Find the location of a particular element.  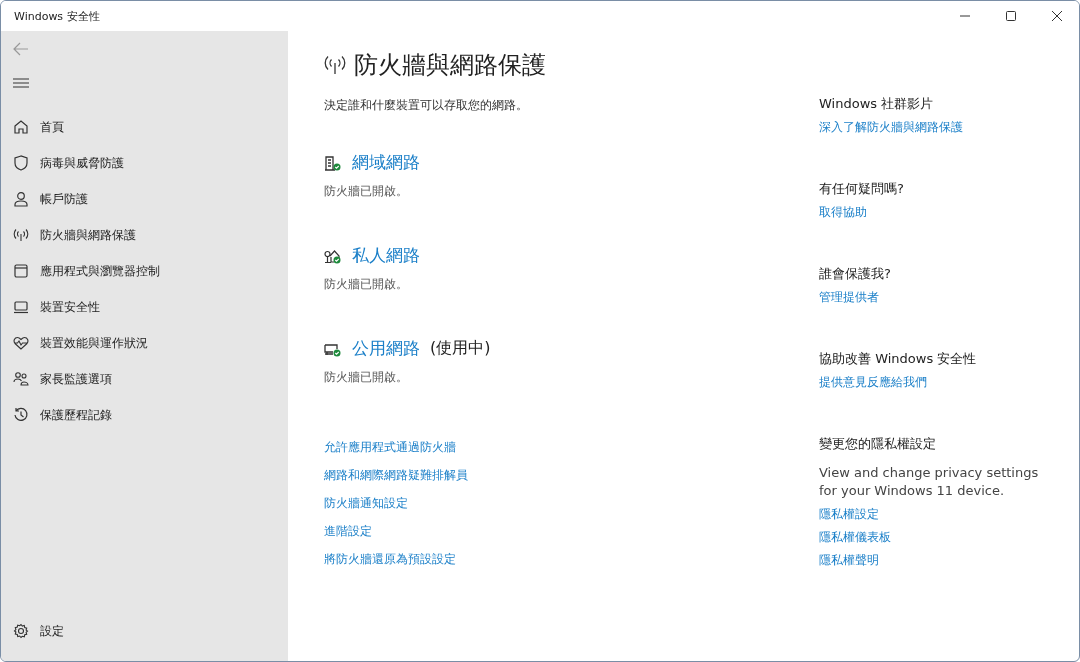

section-heading: 協助改善 Windows 安全性 is located at coordinates (898, 359).